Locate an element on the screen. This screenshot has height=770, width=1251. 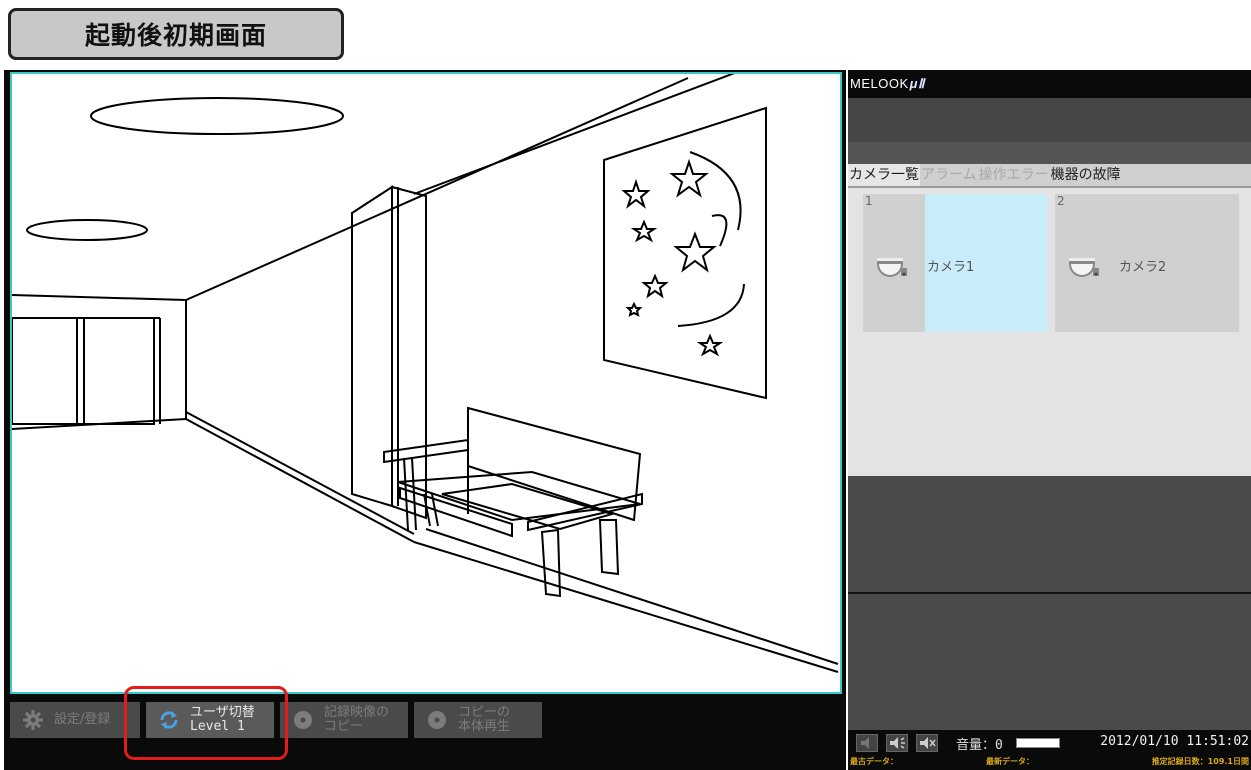
gear-icon is located at coordinates (33, 720).